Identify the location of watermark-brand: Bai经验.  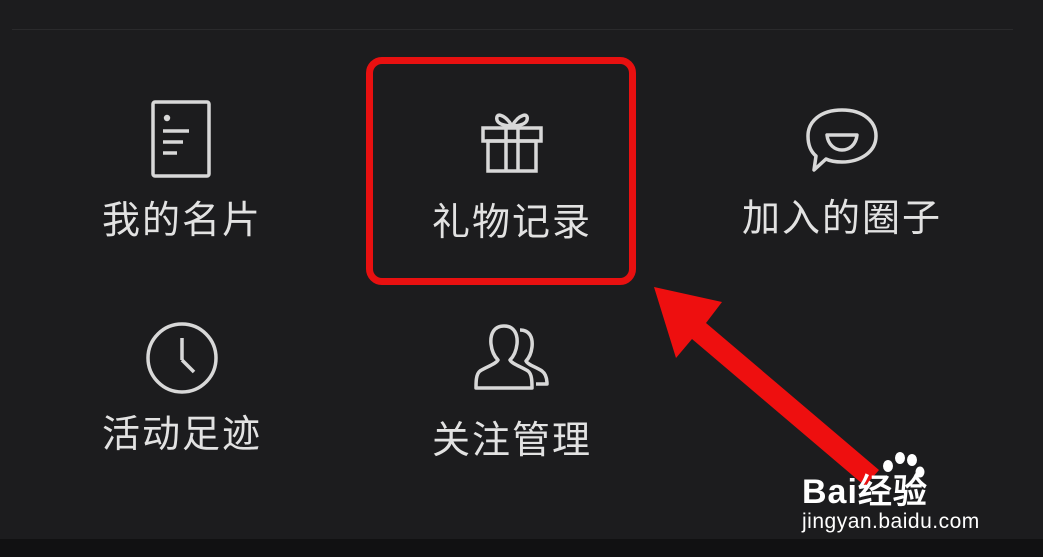
(865, 492).